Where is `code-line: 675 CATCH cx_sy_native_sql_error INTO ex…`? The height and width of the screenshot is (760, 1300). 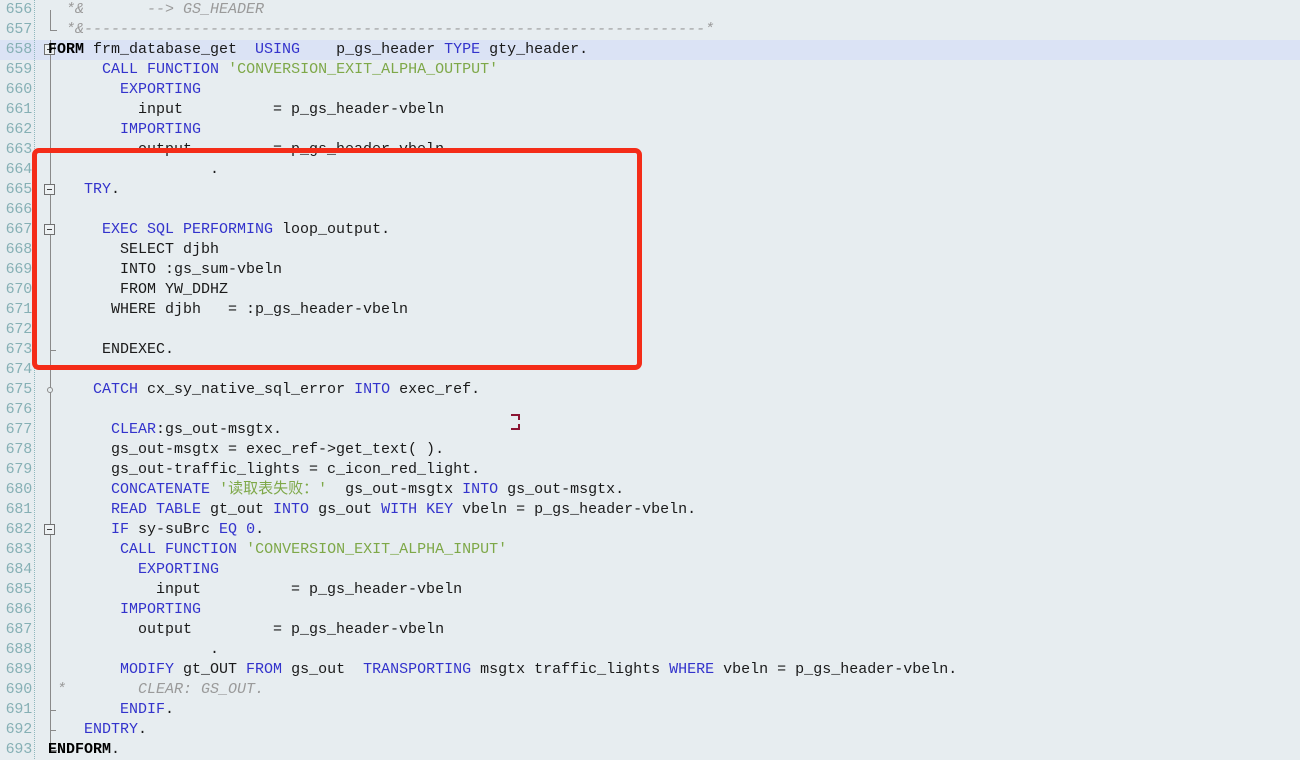 code-line: 675 CATCH cx_sy_native_sql_error INTO ex… is located at coordinates (650, 390).